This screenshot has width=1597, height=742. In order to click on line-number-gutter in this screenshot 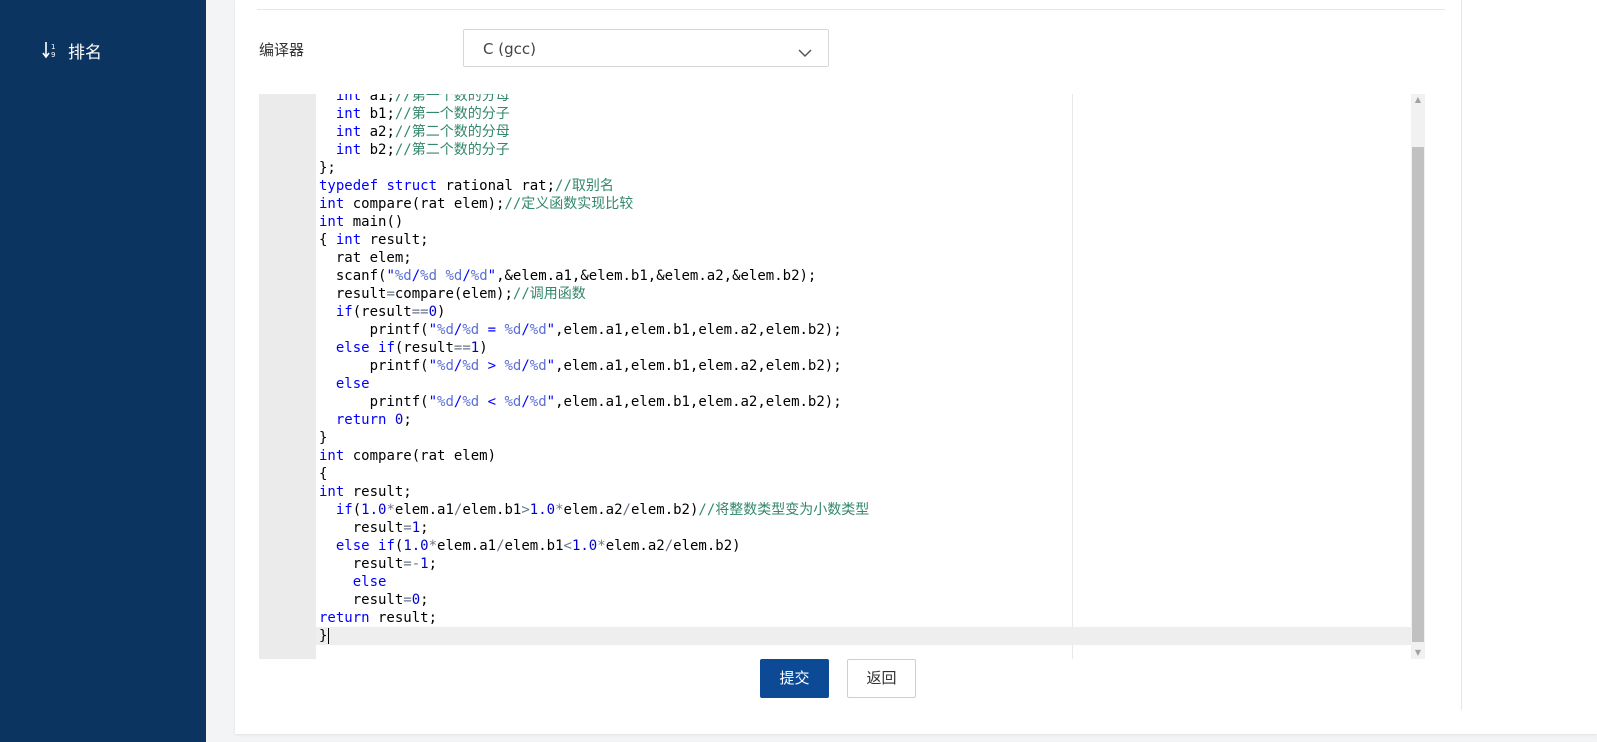, I will do `click(287, 376)`.